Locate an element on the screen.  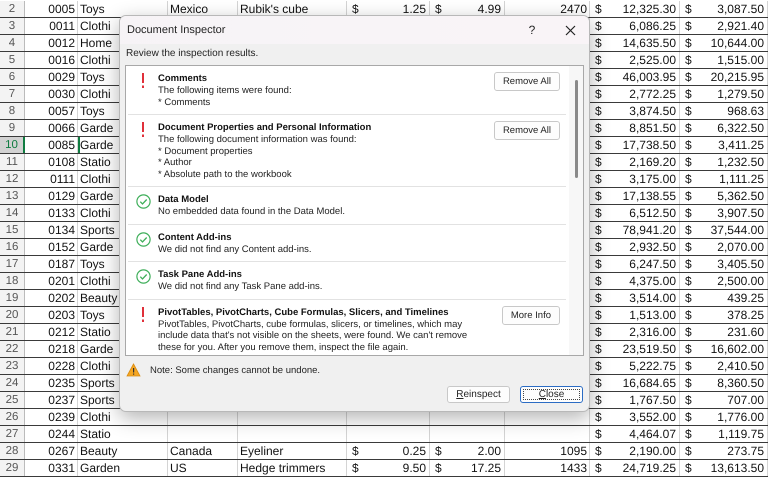
row-header: 17 is located at coordinates (12, 264).